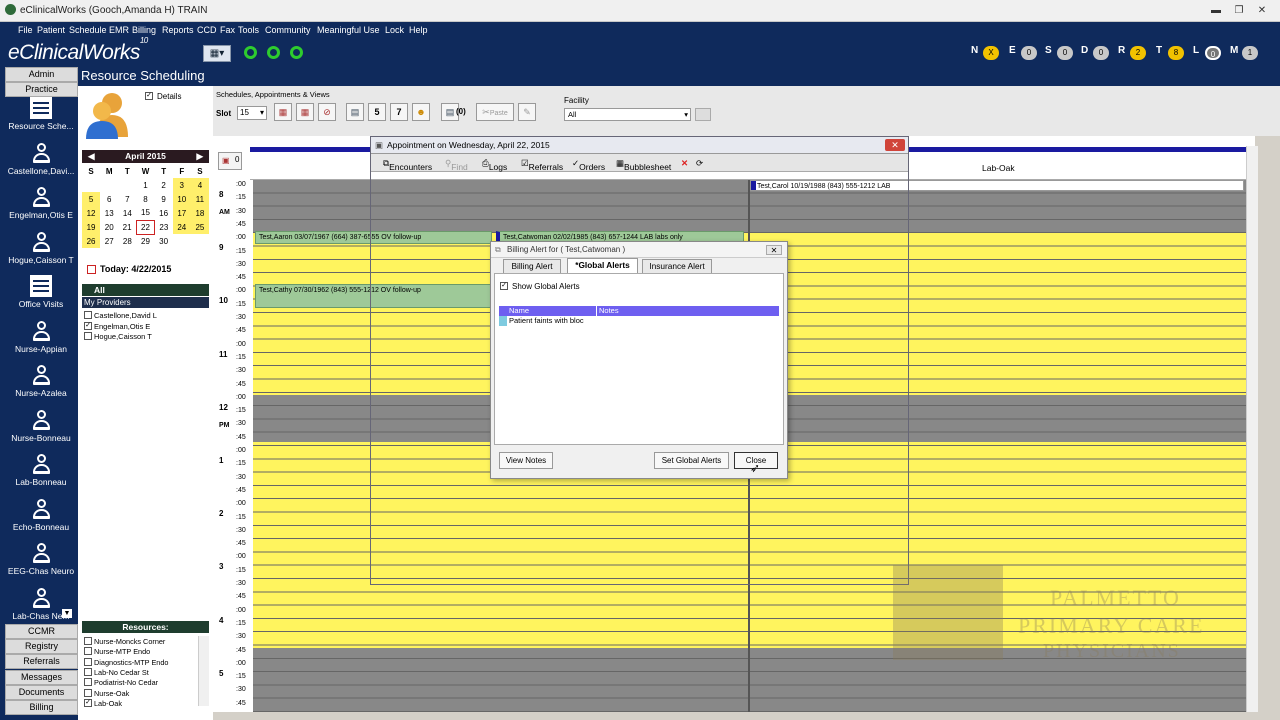 The height and width of the screenshot is (720, 1280). Describe the element at coordinates (355, 112) in the screenshot. I see `calendar-icon: ▤` at that location.